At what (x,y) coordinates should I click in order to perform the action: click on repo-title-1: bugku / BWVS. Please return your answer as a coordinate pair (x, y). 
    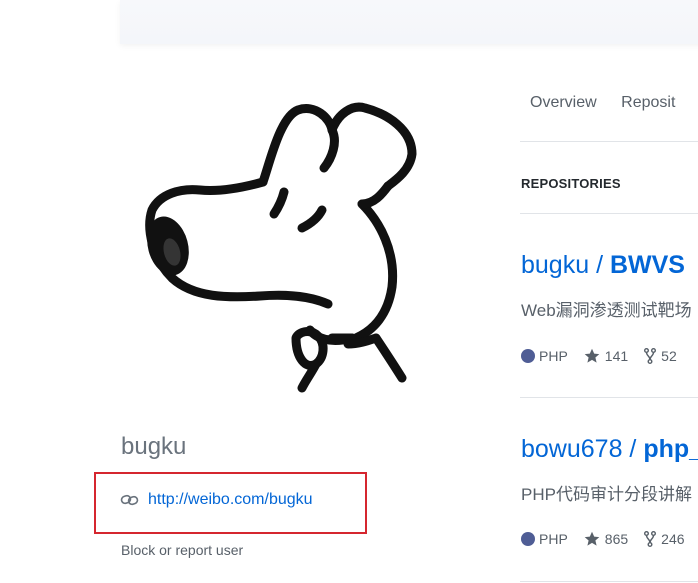
    Looking at the image, I should click on (603, 265).